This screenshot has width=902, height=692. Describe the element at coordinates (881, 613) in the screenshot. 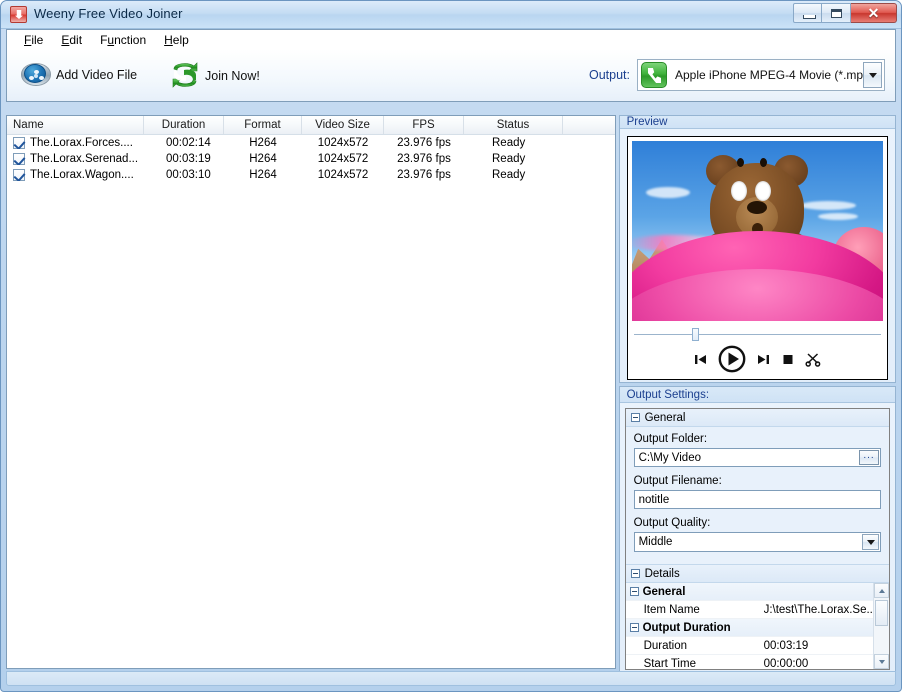

I see `scrollbar-thumb` at that location.